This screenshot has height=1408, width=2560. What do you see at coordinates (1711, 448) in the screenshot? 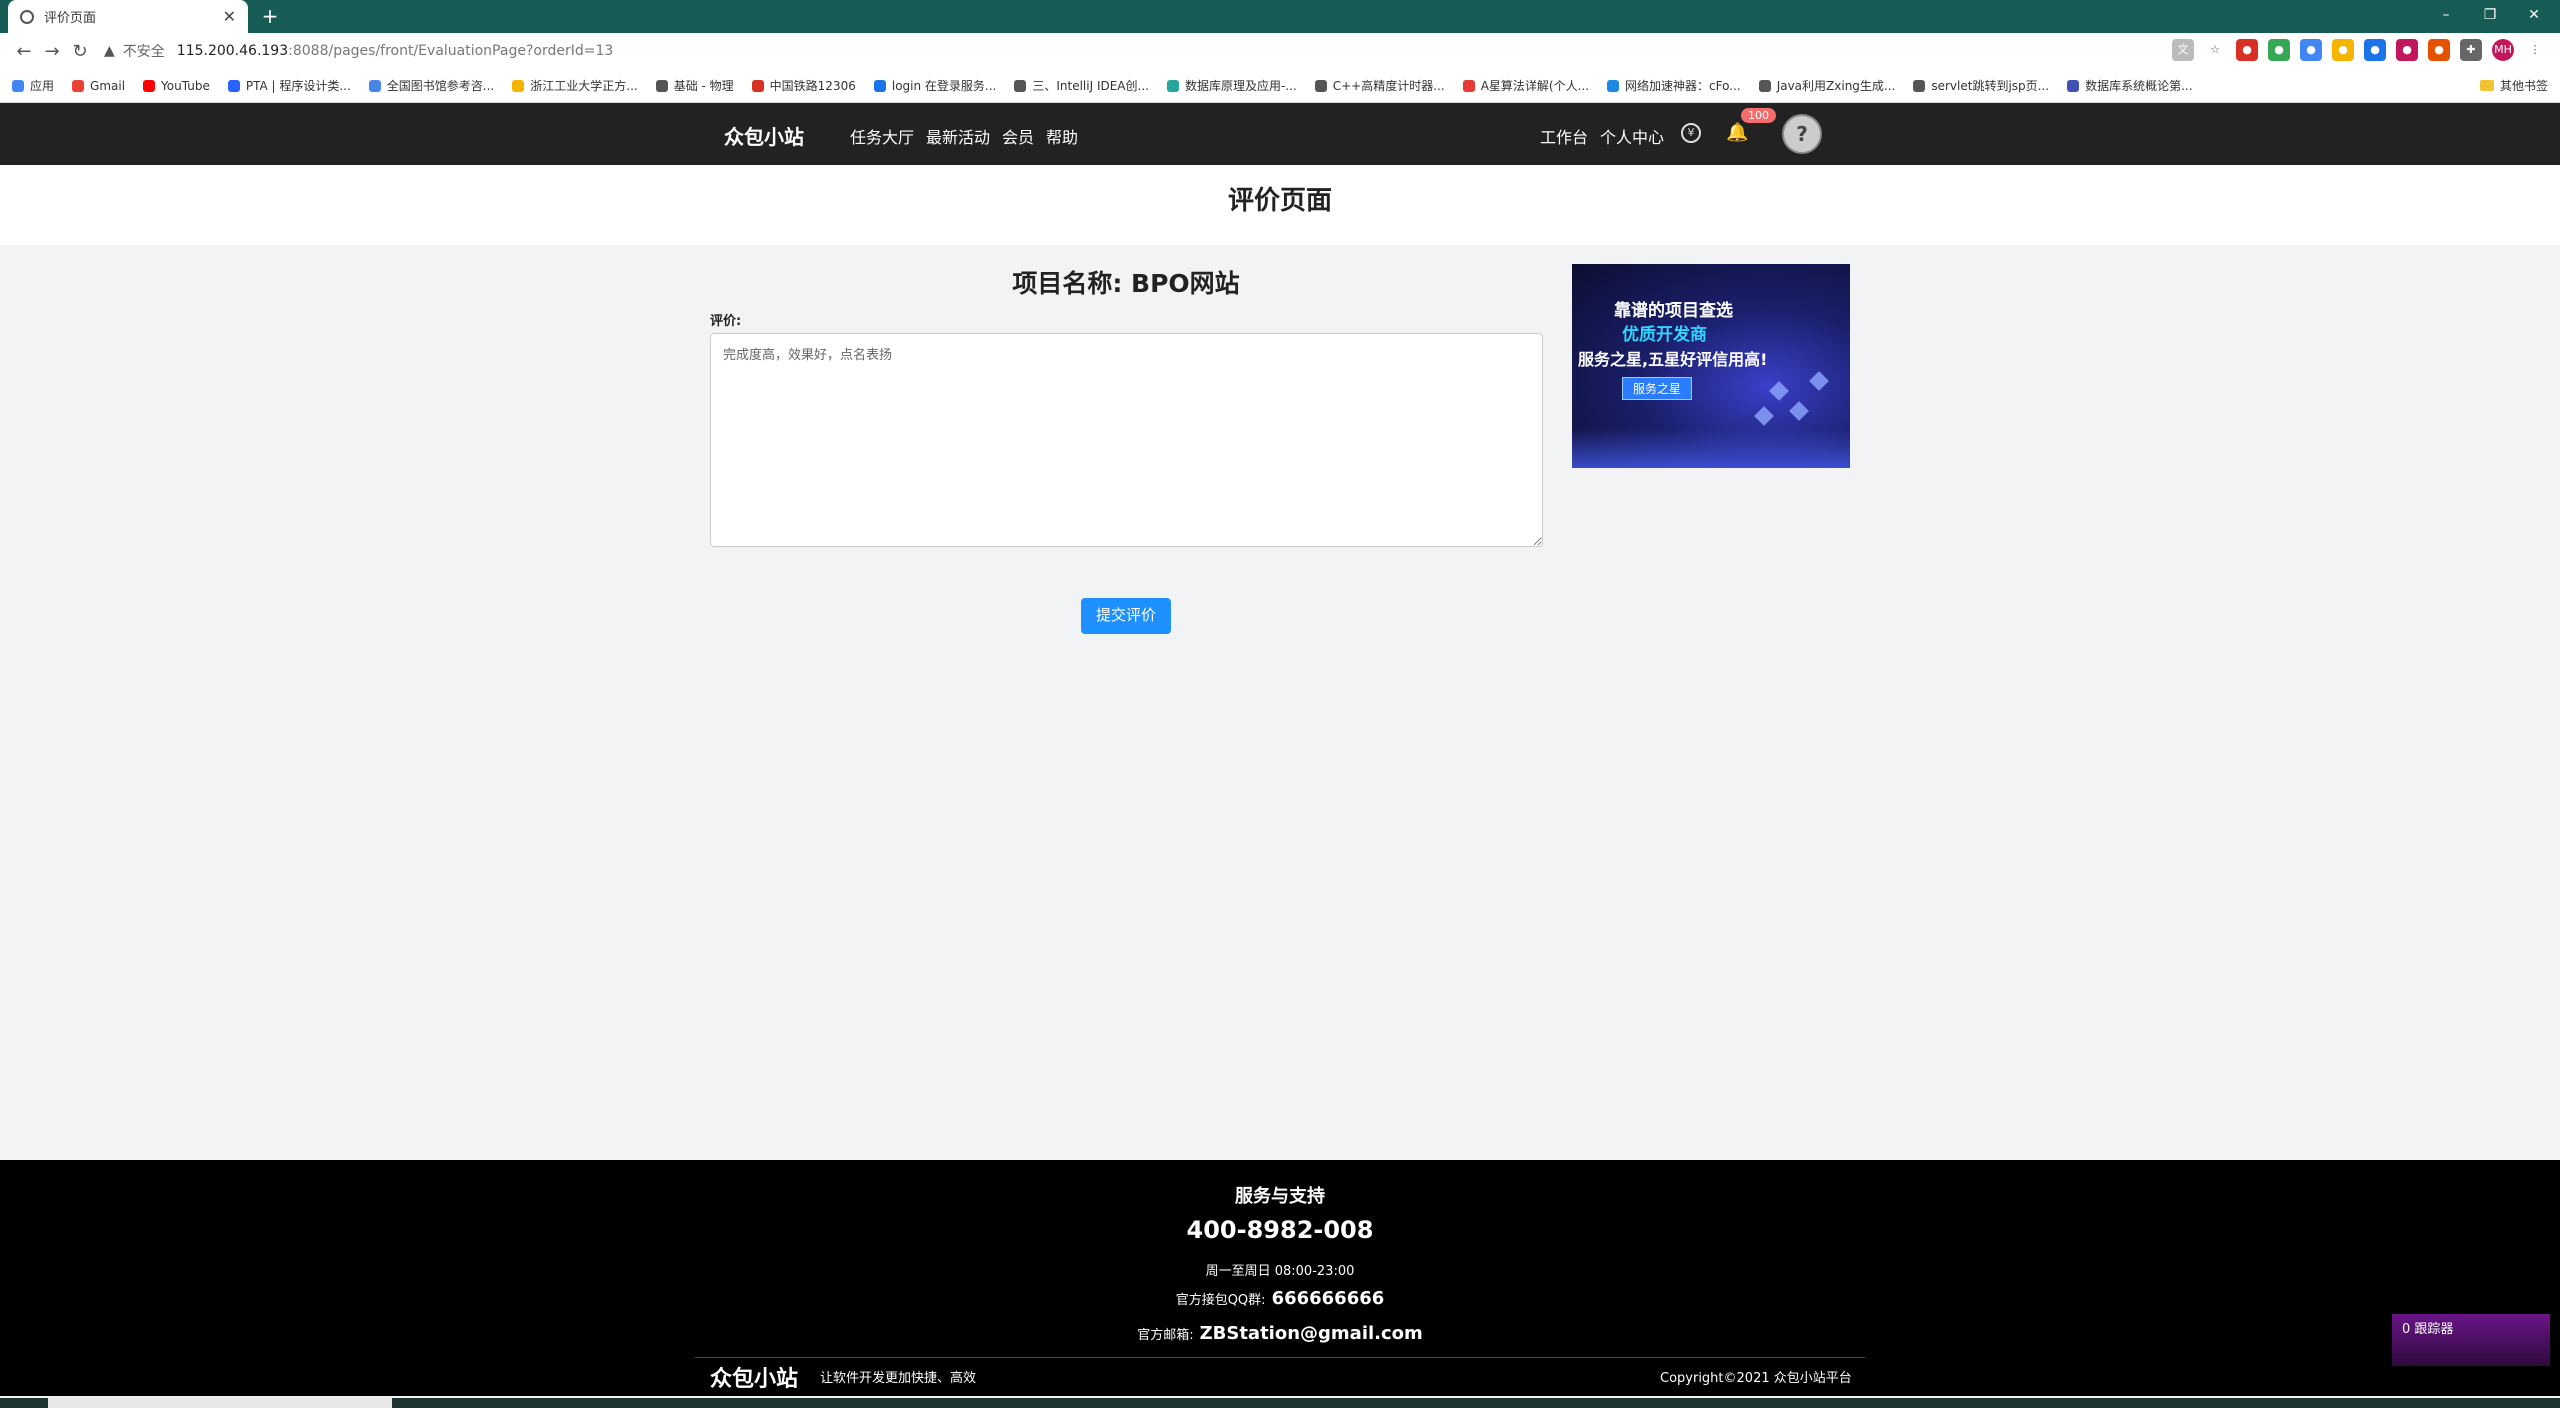
I see `promo-glow` at bounding box center [1711, 448].